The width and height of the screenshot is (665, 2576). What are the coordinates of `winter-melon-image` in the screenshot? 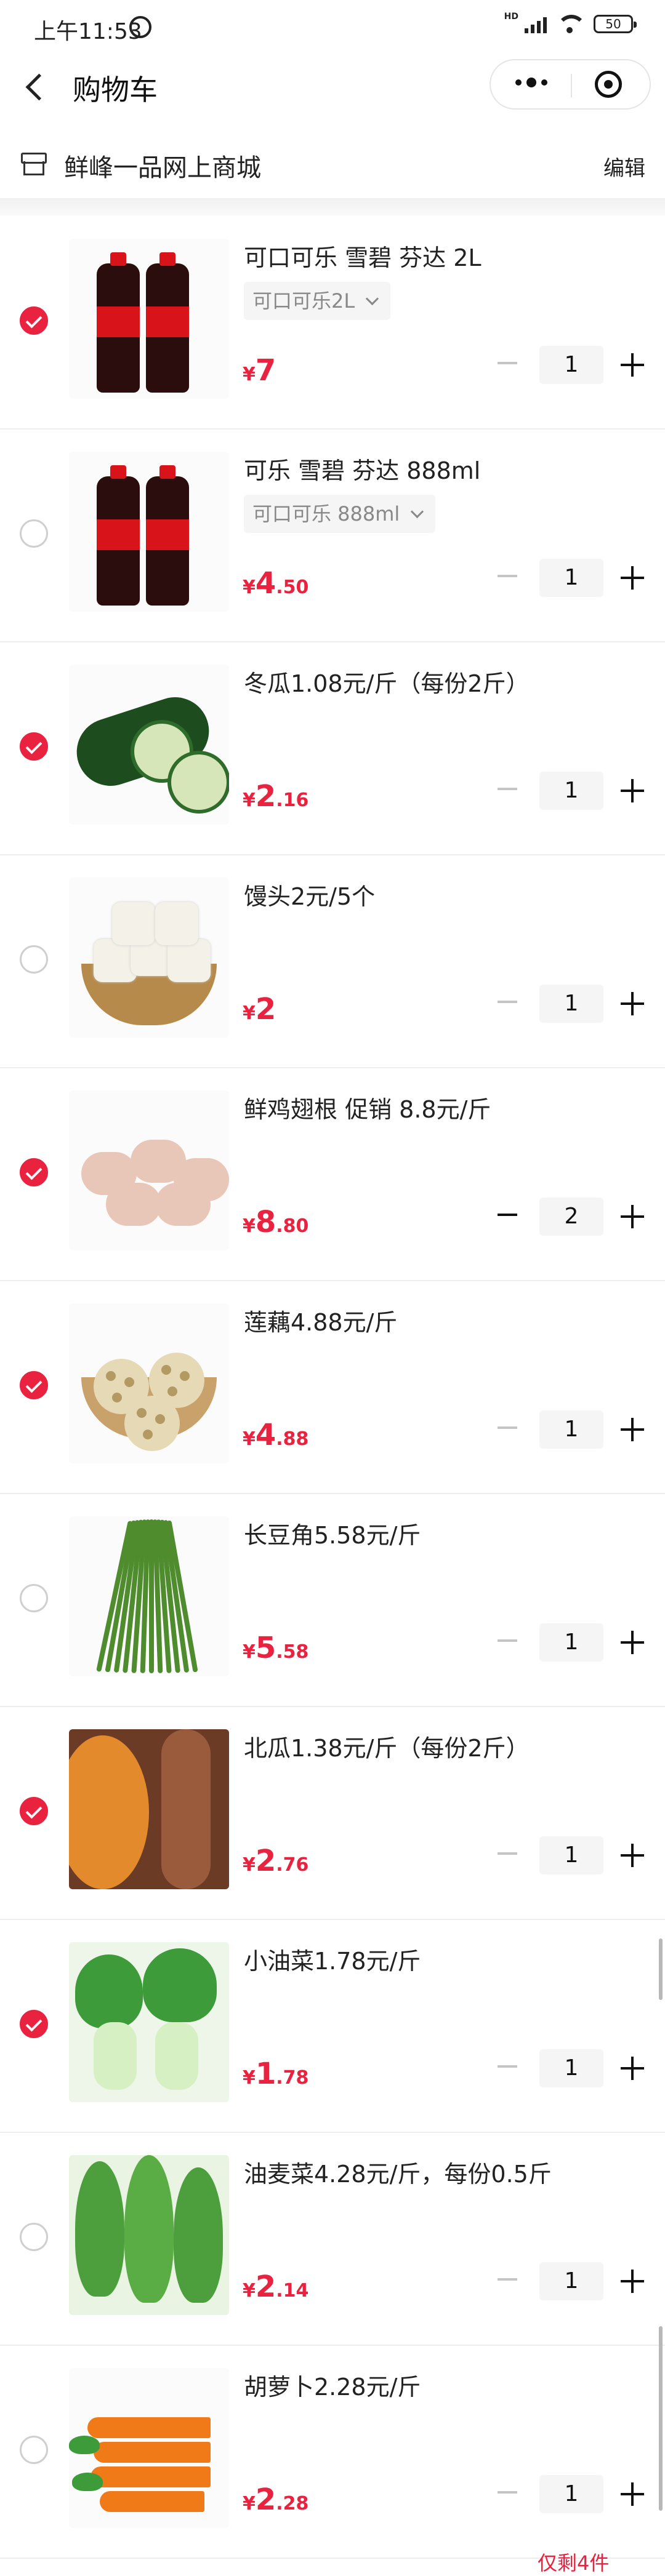 It's located at (149, 745).